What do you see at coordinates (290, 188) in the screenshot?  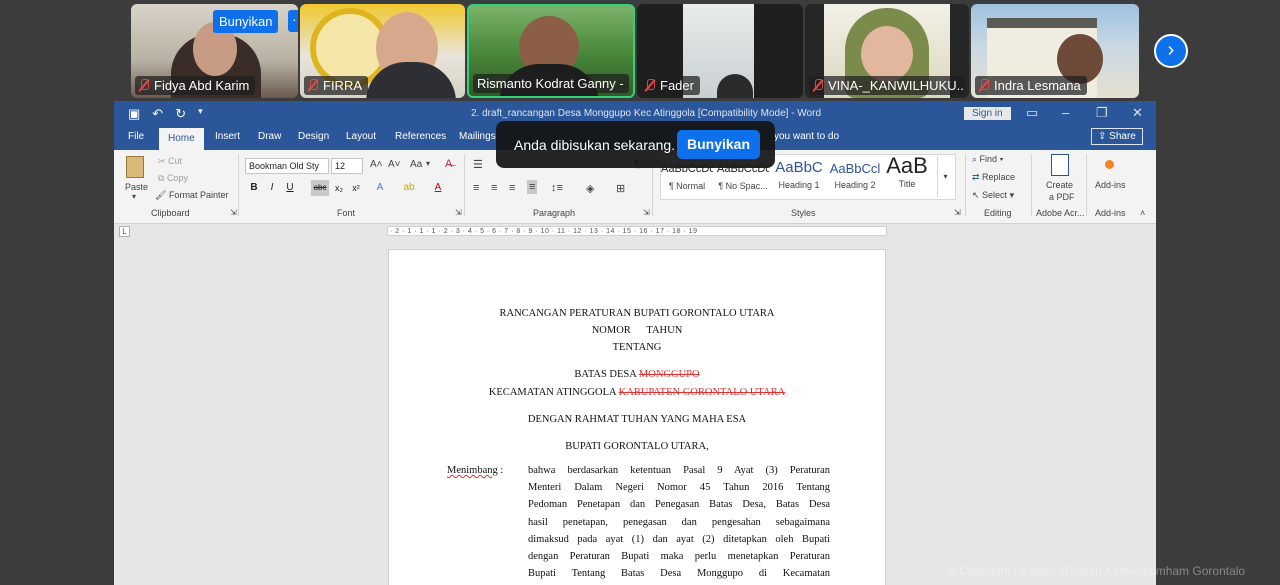 I see `underline-icon: U` at bounding box center [290, 188].